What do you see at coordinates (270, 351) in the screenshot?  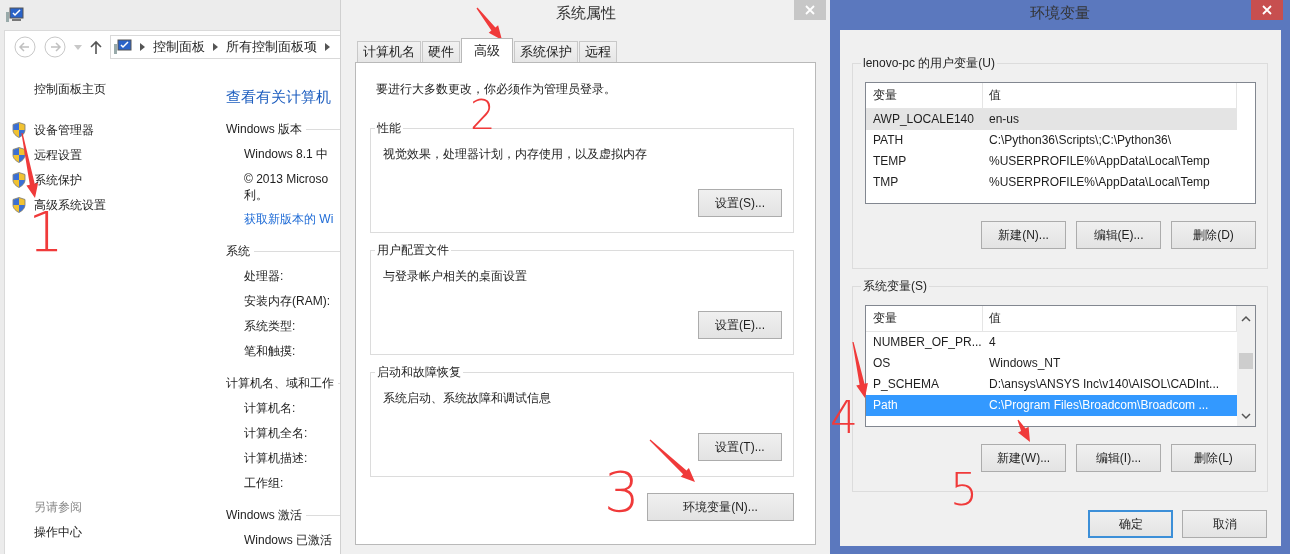 I see `info-label: 笔和触摸:` at bounding box center [270, 351].